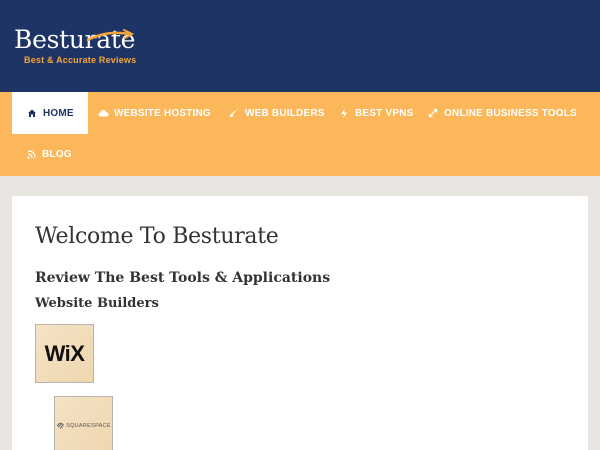 Image resolution: width=600 pixels, height=450 pixels. Describe the element at coordinates (97, 303) in the screenshot. I see `section-heading: Website Builders` at that location.